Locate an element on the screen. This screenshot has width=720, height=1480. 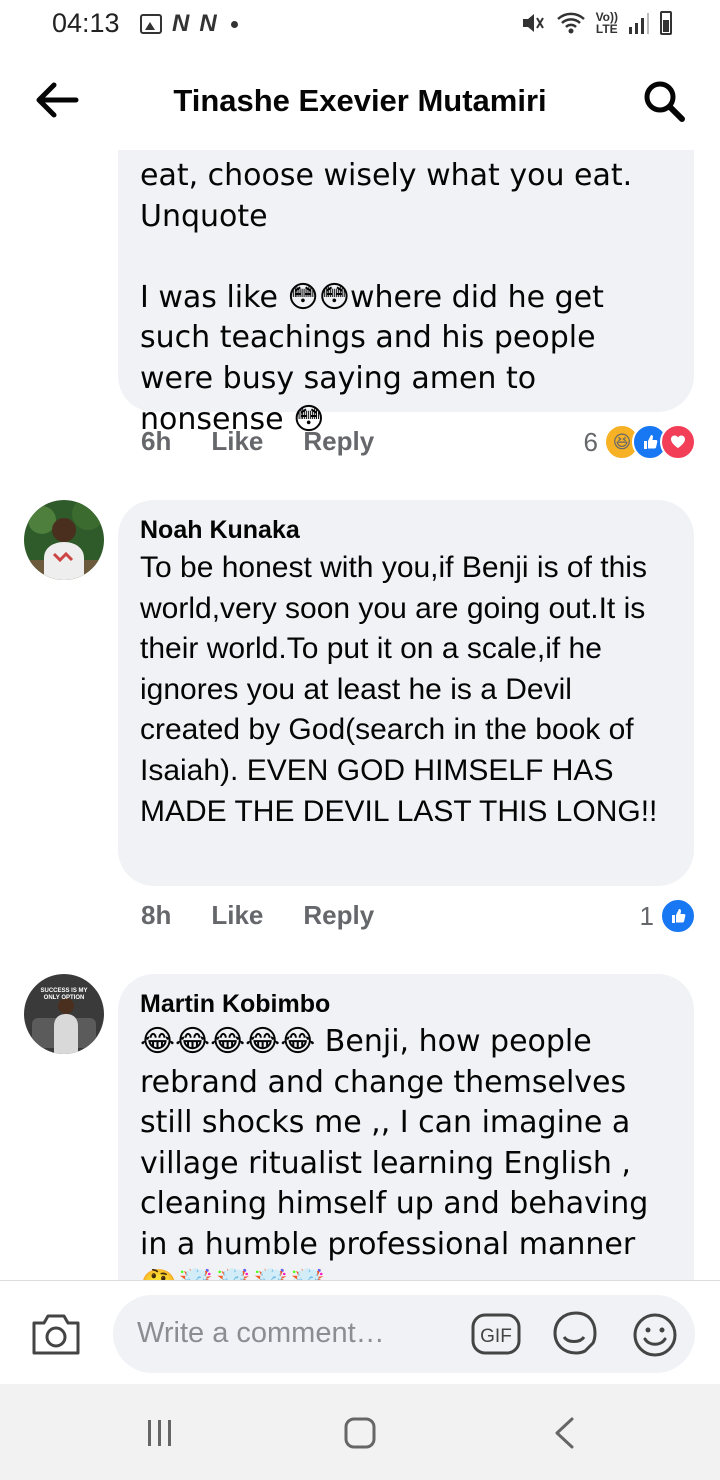
home-icon is located at coordinates (360, 1433).